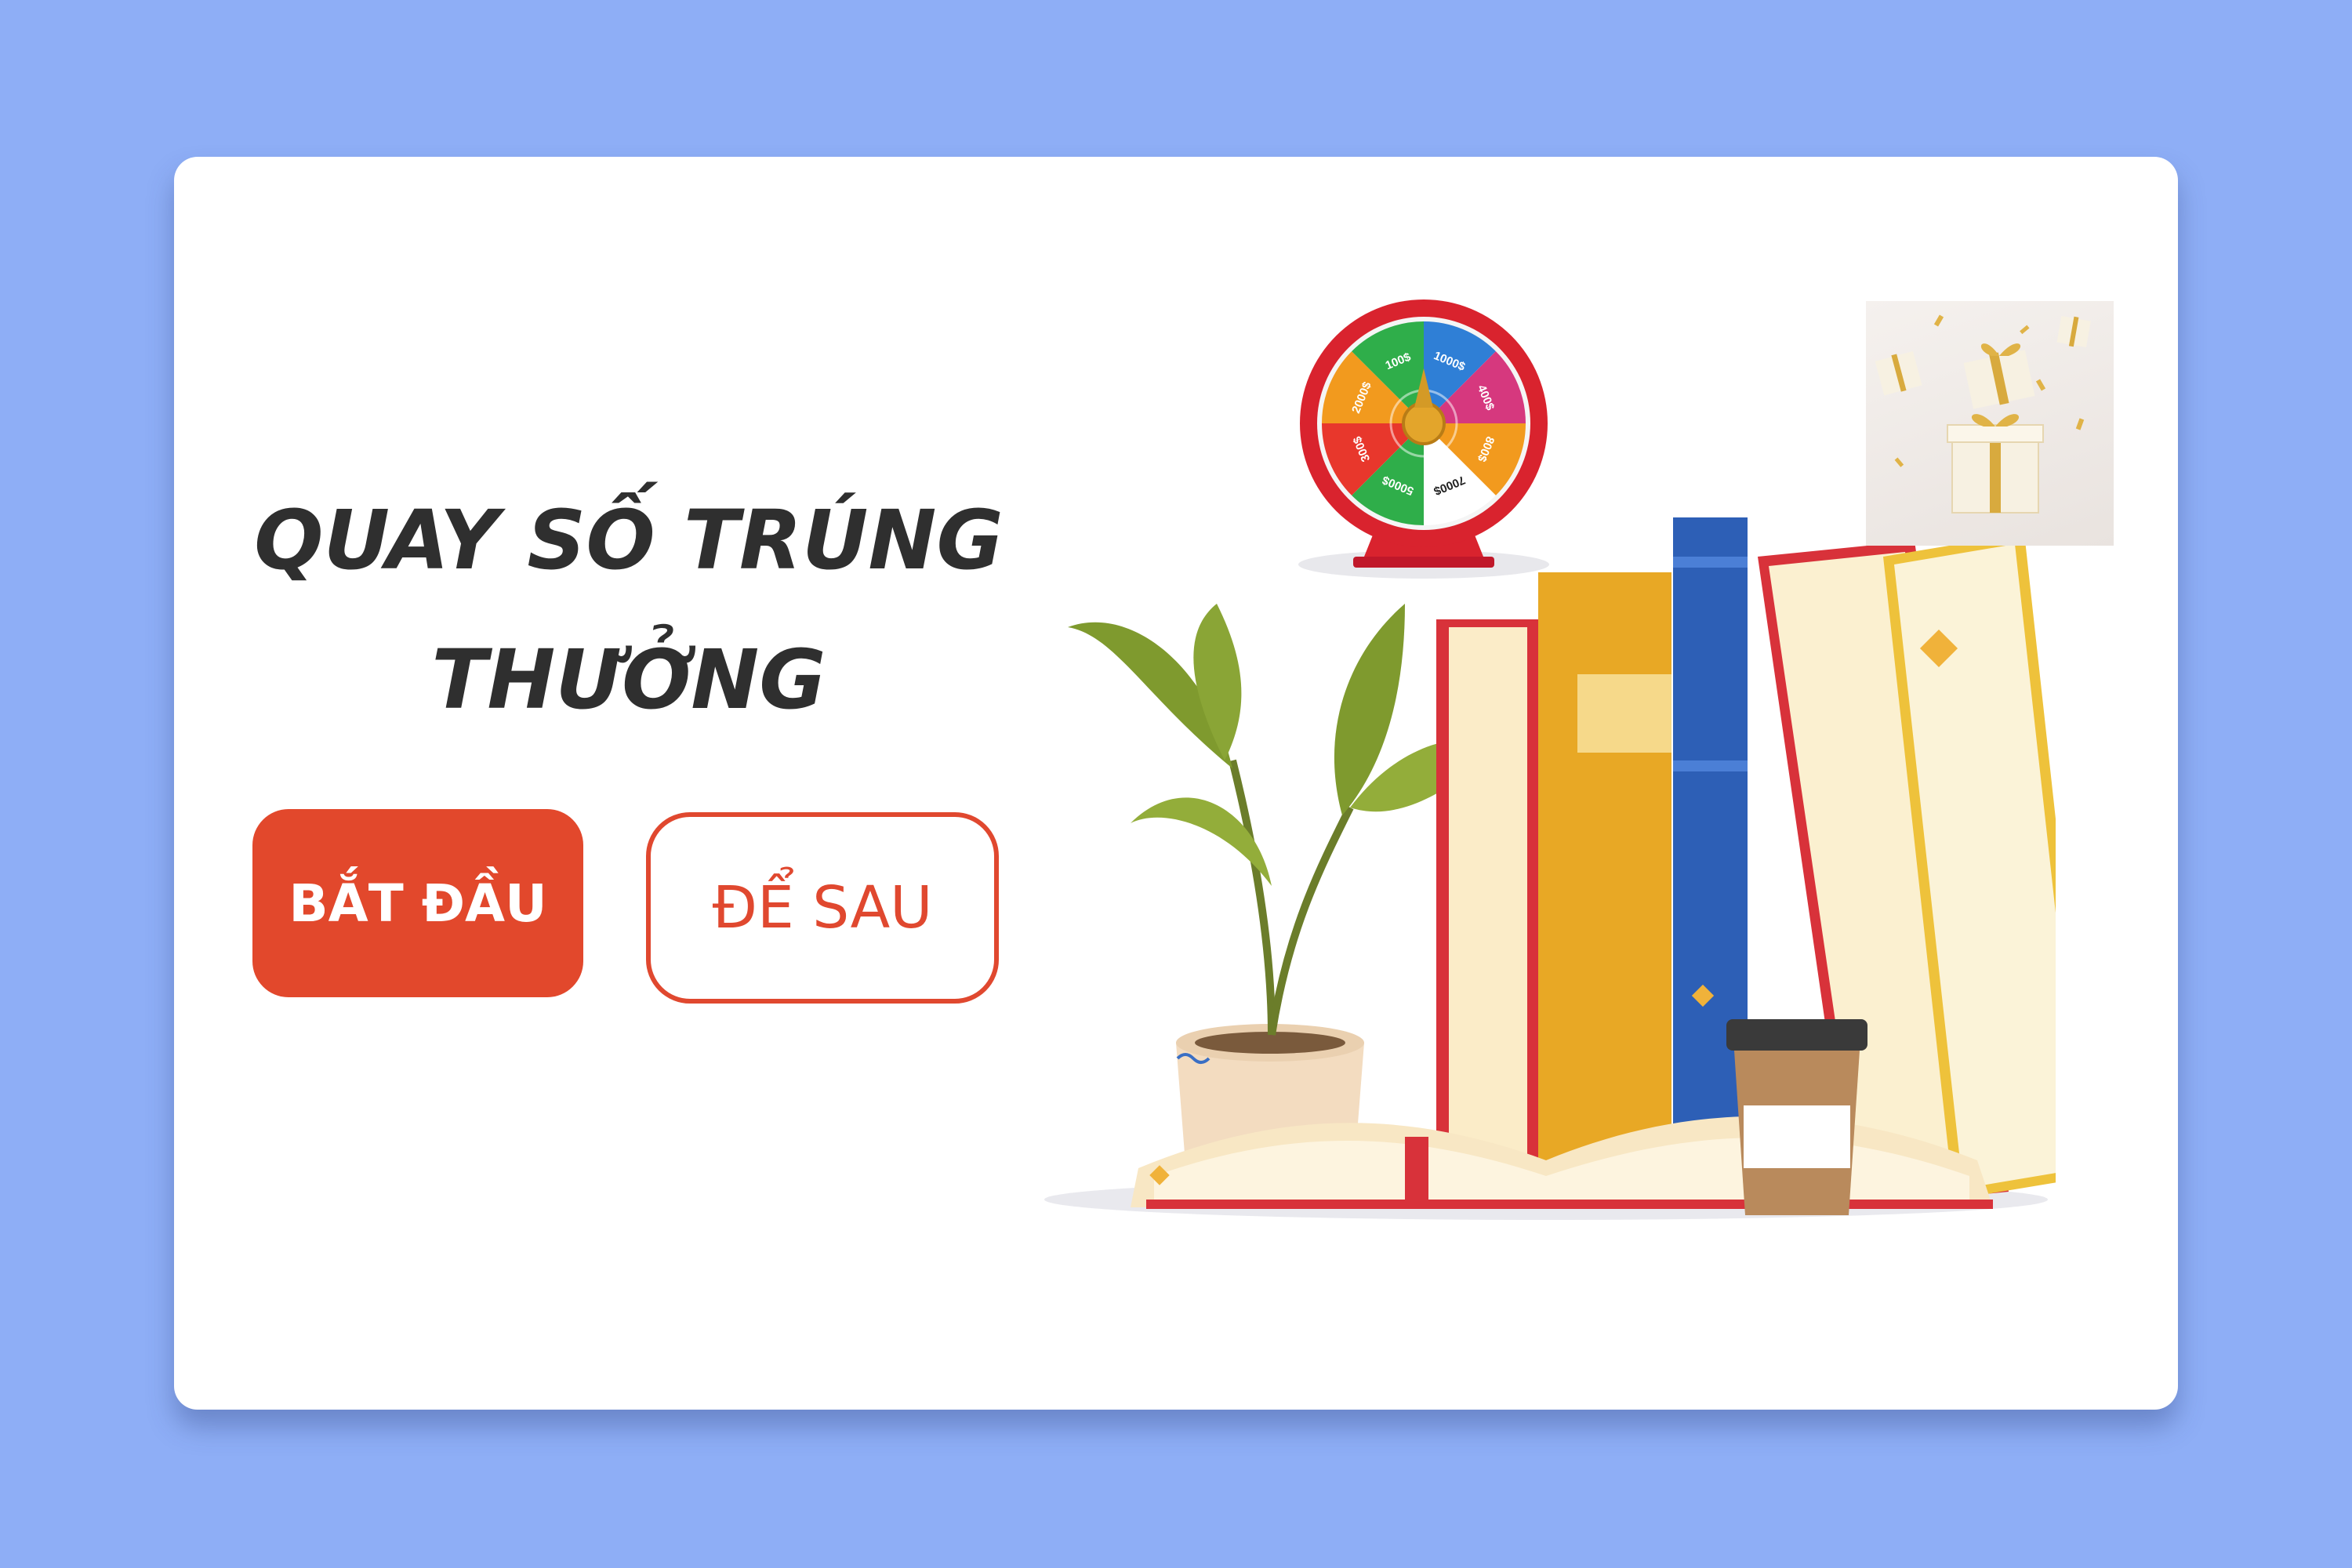 This screenshot has width=2352, height=1568. What do you see at coordinates (629, 610) in the screenshot?
I see `dialog-title: QUAY SỐ TRÚNG THƯỞNG` at bounding box center [629, 610].